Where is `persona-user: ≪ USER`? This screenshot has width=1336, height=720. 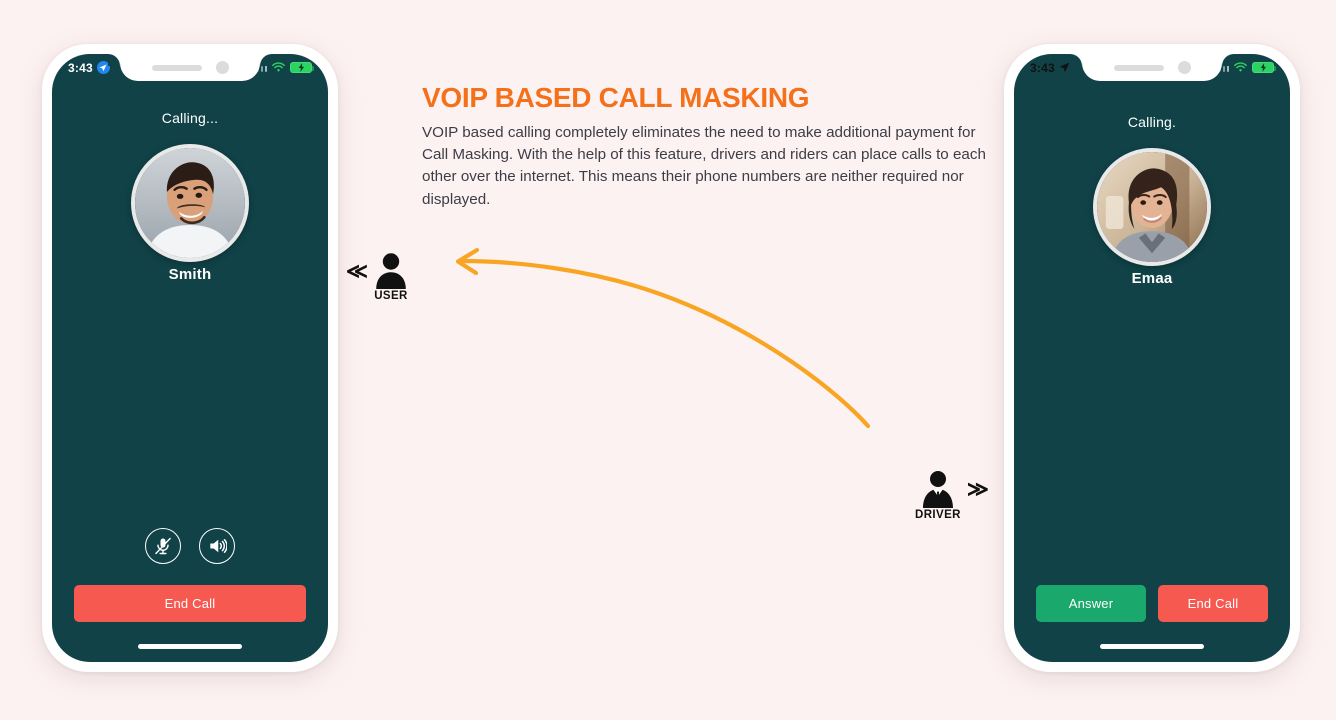 persona-user: ≪ USER is located at coordinates (377, 277).